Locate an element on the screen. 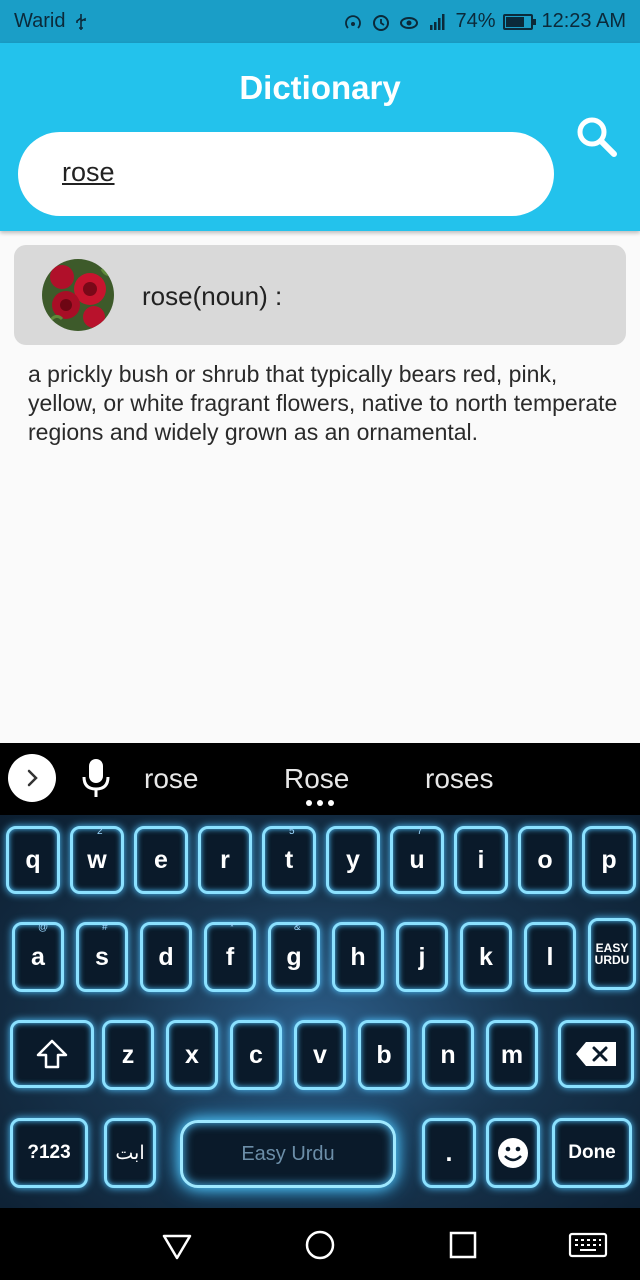 The image size is (640, 1280). key-label: u is located at coordinates (417, 859).